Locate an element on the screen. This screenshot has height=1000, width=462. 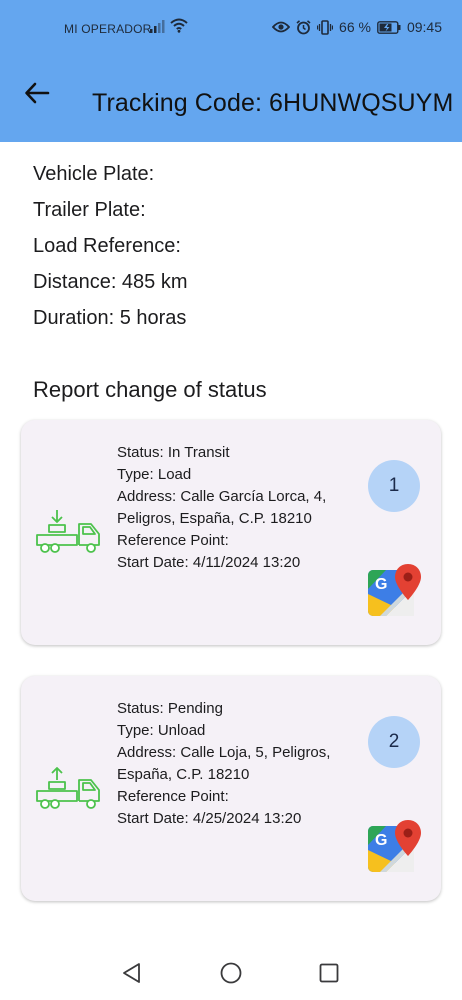
status-bar: MI OPERADOR 66 % 09:45 is located at coordinates (231, 29).